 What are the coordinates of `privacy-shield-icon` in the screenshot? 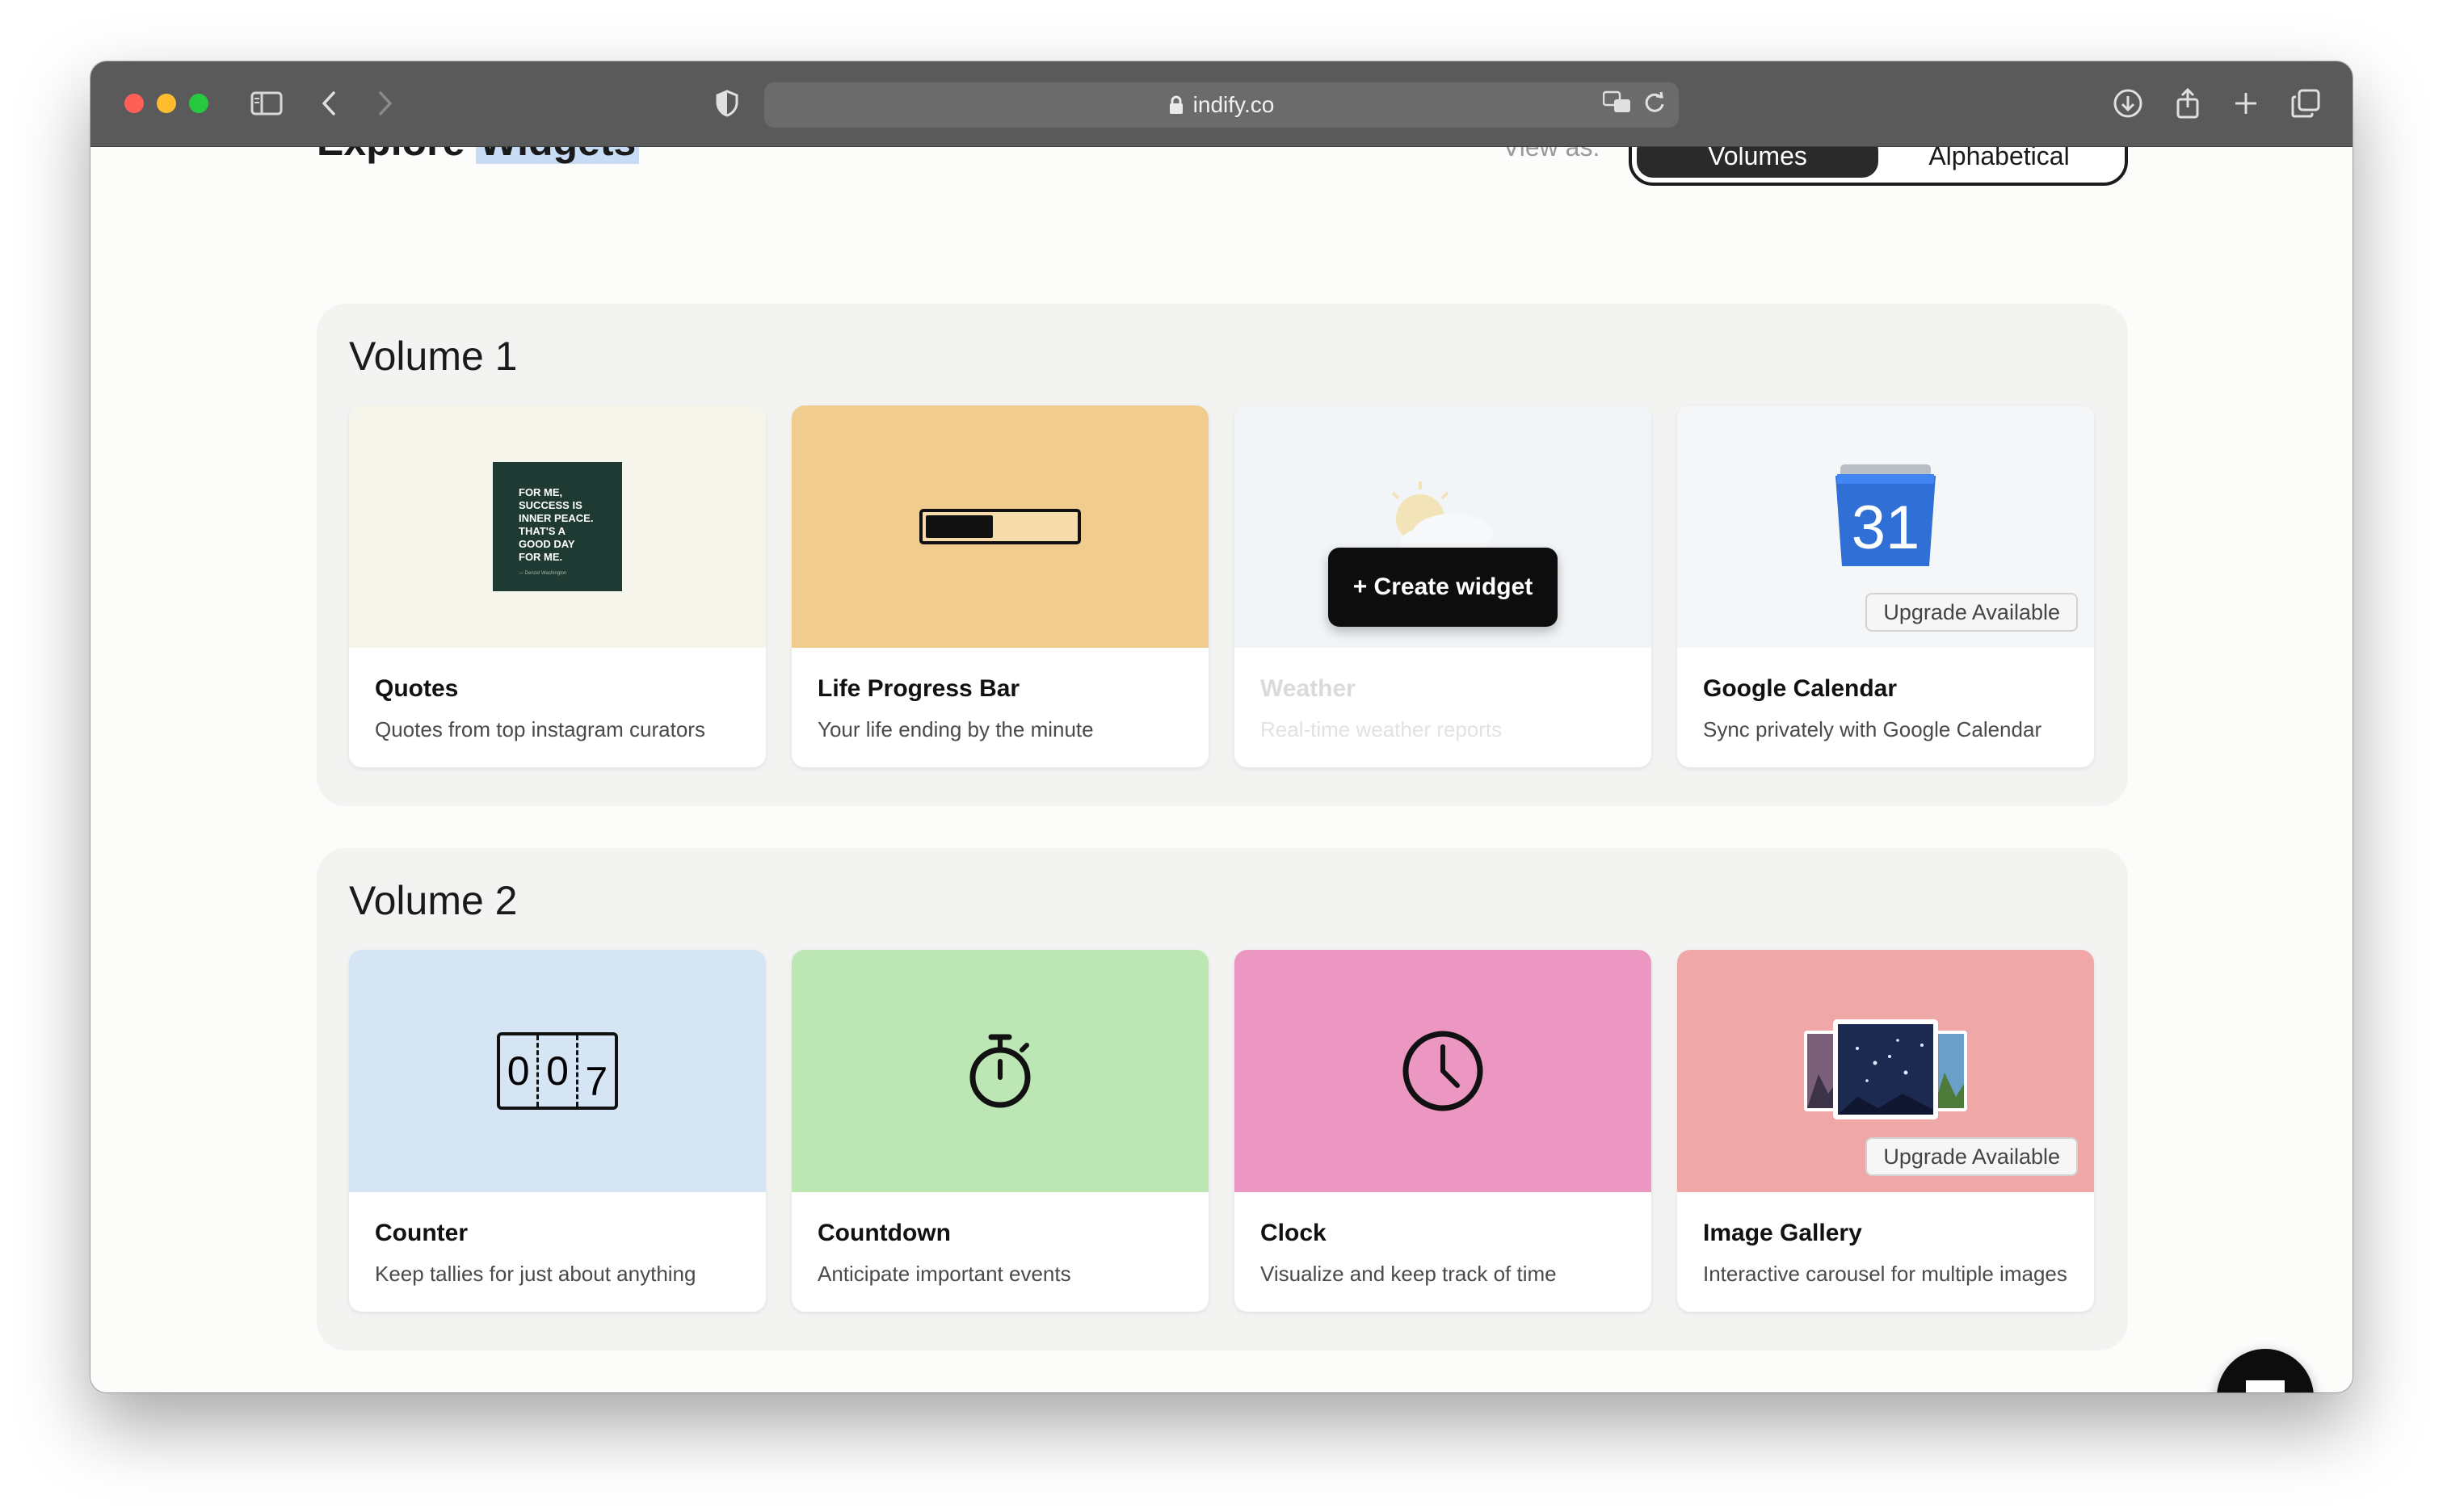 It's located at (727, 103).